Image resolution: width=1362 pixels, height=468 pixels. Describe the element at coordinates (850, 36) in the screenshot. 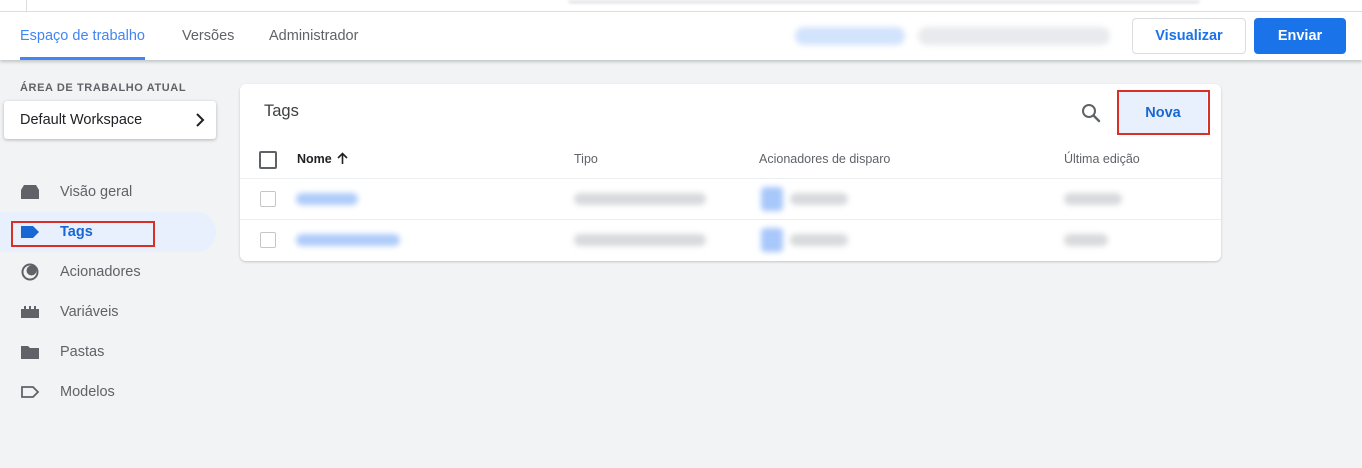

I see `blurred-workspace-chip` at that location.